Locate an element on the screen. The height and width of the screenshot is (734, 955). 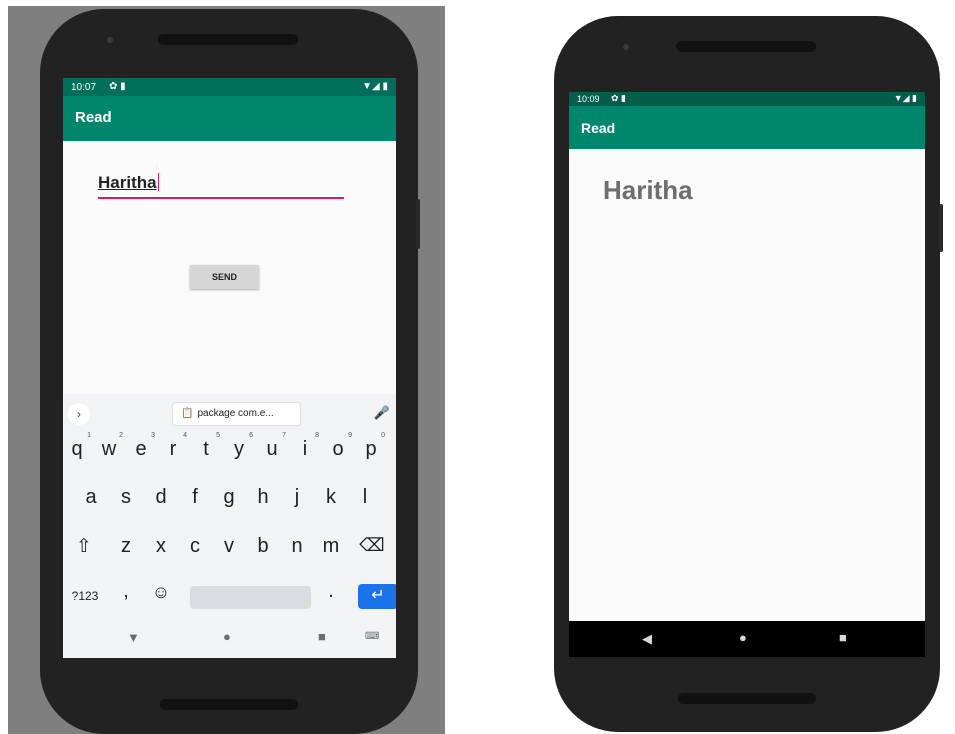
status-bar: 10:07 ✿ ▮ ▼◢ ▮ is located at coordinates (229, 87).